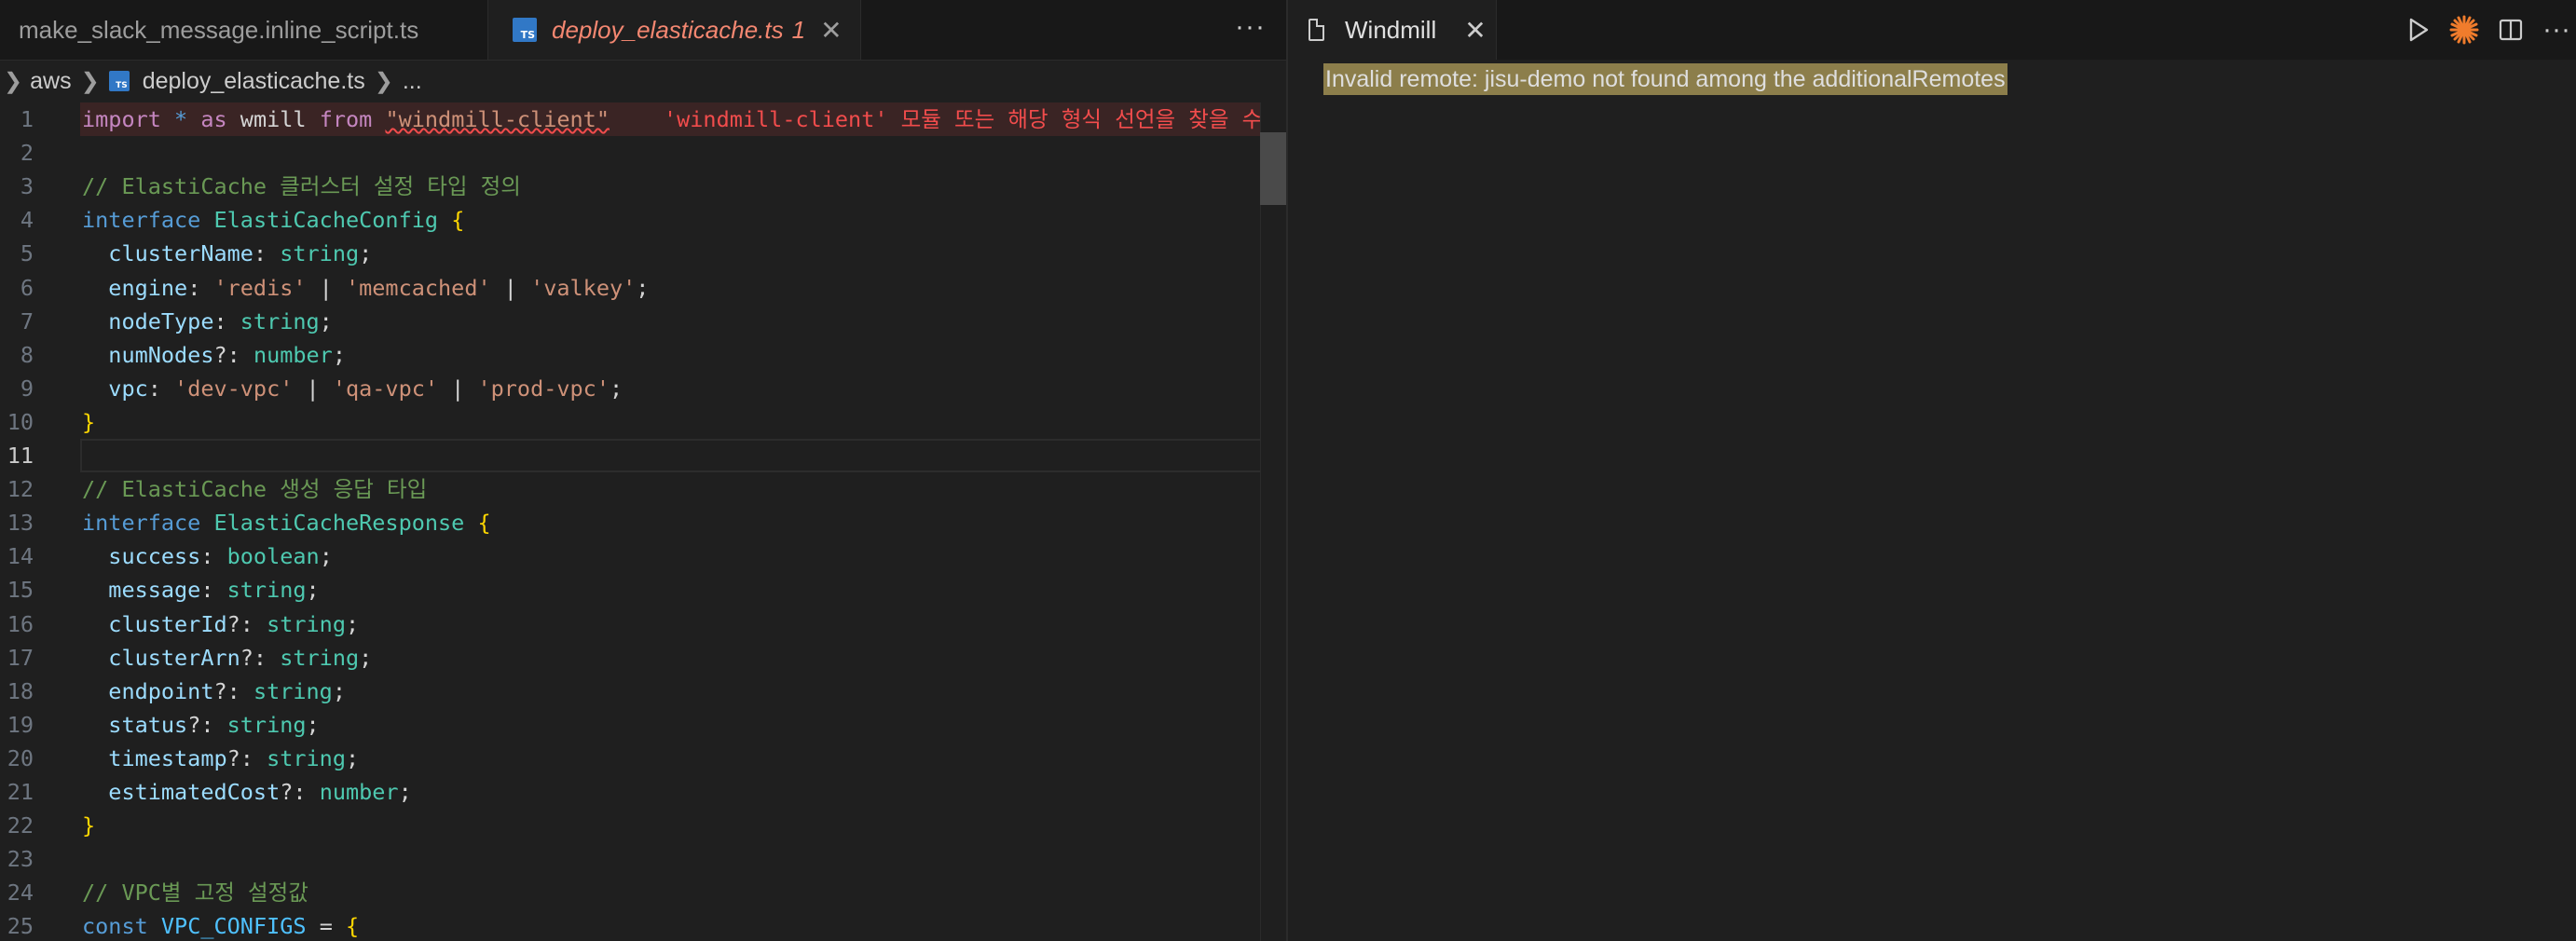 This screenshot has width=2576, height=941. What do you see at coordinates (630, 859) in the screenshot?
I see `code-line: 23` at bounding box center [630, 859].